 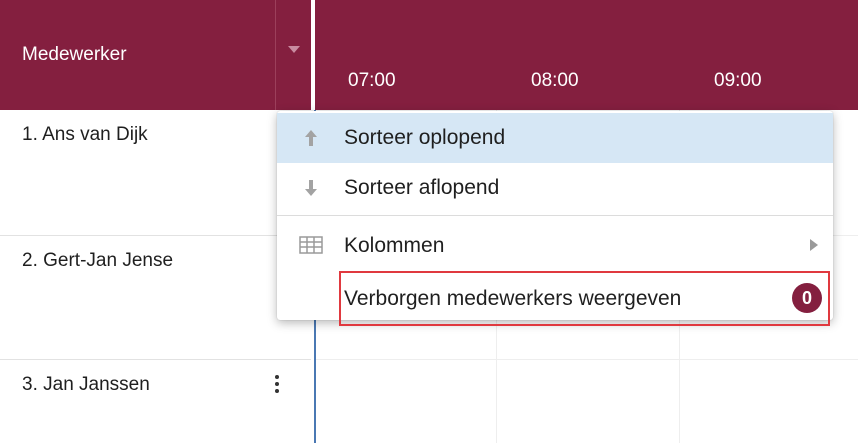 I want to click on time-label-0800: 08:00, so click(x=555, y=80).